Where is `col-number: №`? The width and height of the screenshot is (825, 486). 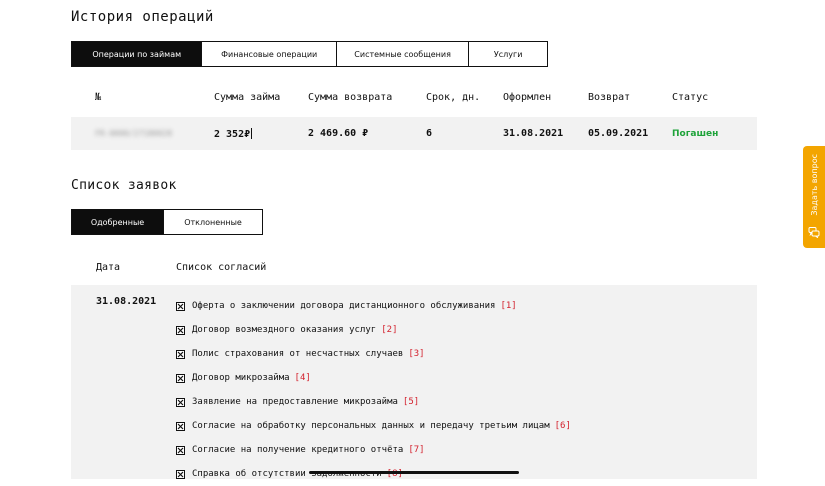 col-number: № is located at coordinates (98, 97).